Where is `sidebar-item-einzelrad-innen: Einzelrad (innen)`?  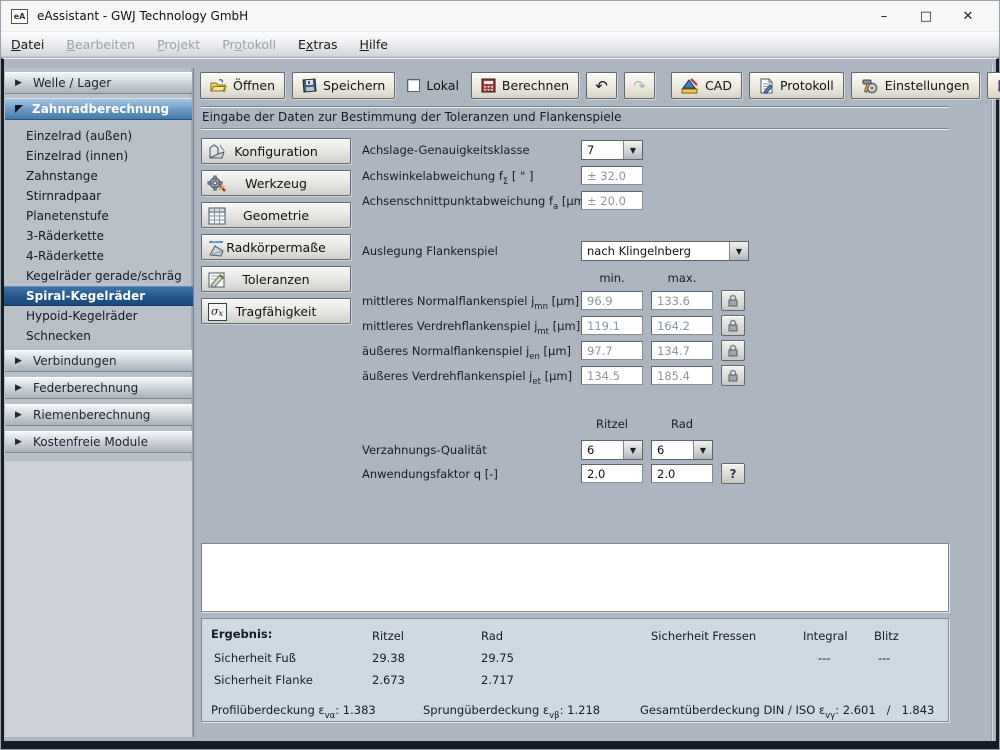
sidebar-item-einzelrad-innen: Einzelrad (innen) is located at coordinates (98, 156).